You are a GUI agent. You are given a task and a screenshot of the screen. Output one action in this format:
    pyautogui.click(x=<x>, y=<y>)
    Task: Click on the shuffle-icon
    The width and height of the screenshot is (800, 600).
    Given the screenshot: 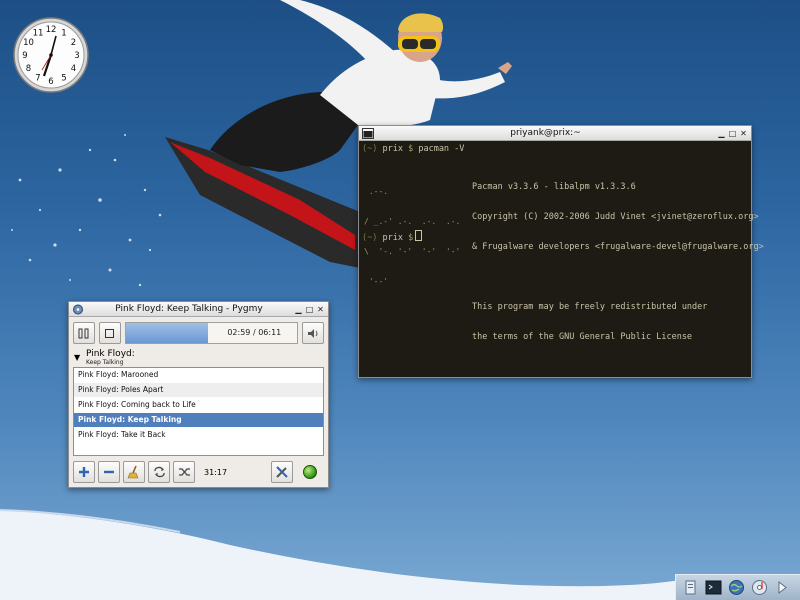 What is the action you would take?
    pyautogui.click(x=184, y=472)
    